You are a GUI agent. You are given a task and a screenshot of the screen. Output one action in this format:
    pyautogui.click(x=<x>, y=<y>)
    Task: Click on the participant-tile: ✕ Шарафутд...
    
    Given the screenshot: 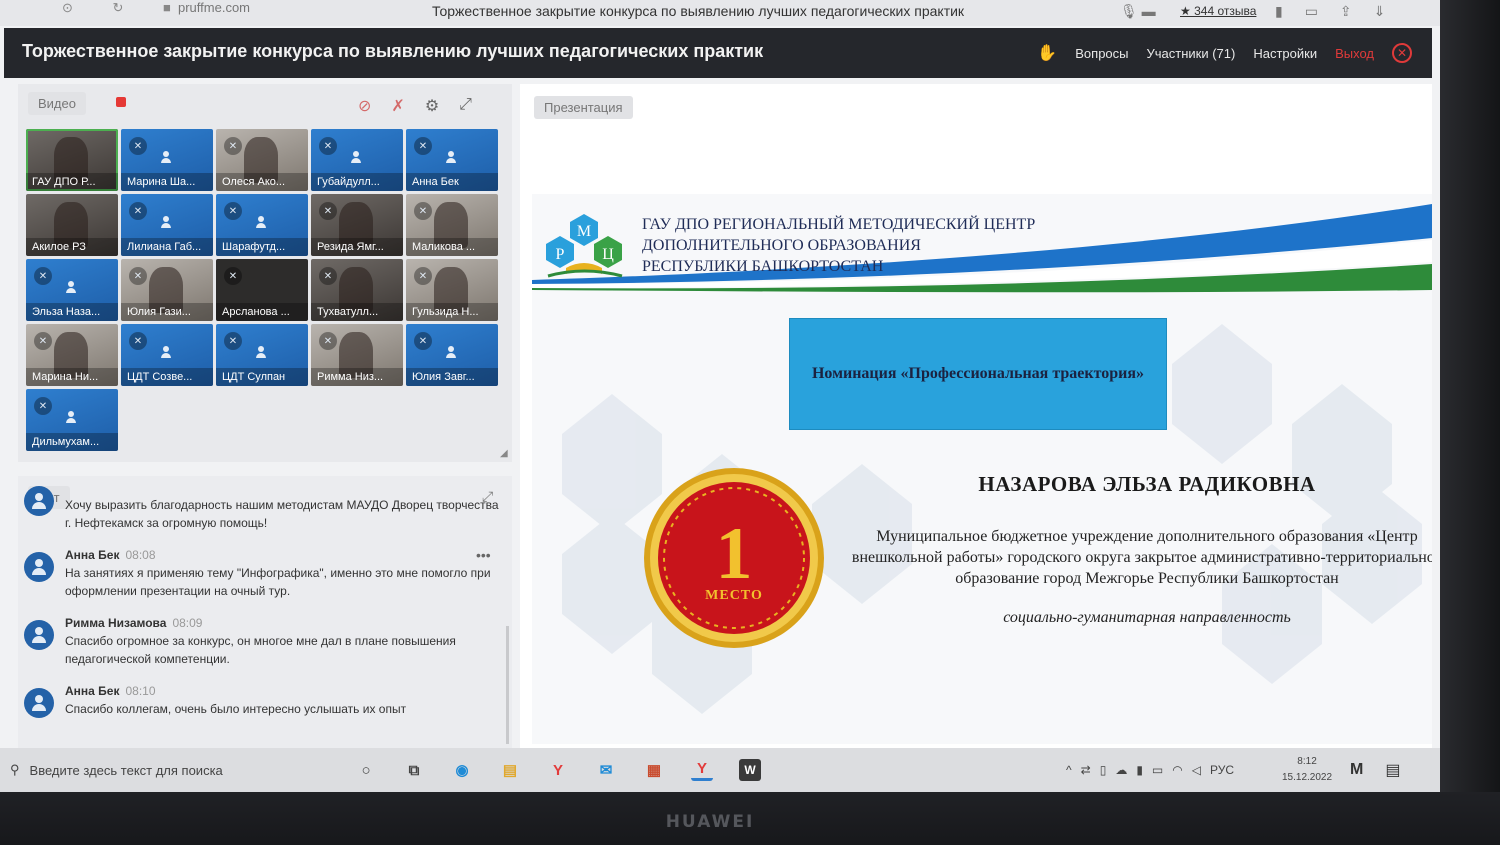 What is the action you would take?
    pyautogui.click(x=262, y=225)
    